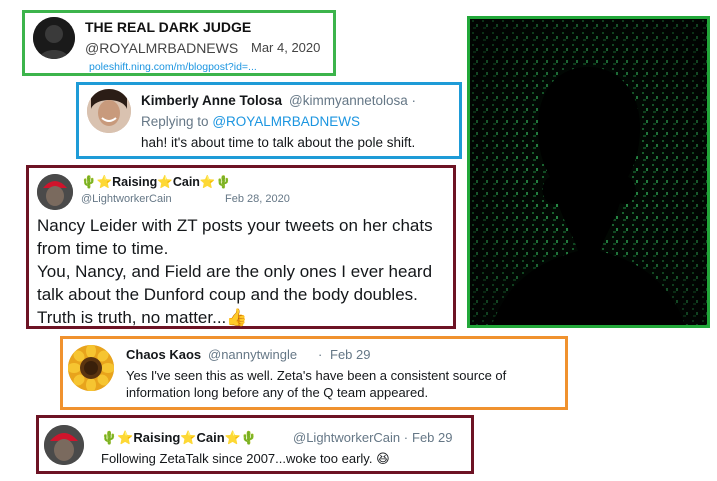 The width and height of the screenshot is (717, 481). Describe the element at coordinates (352, 100) in the screenshot. I see `user-handle: @kimmyannetolosa ·` at that location.